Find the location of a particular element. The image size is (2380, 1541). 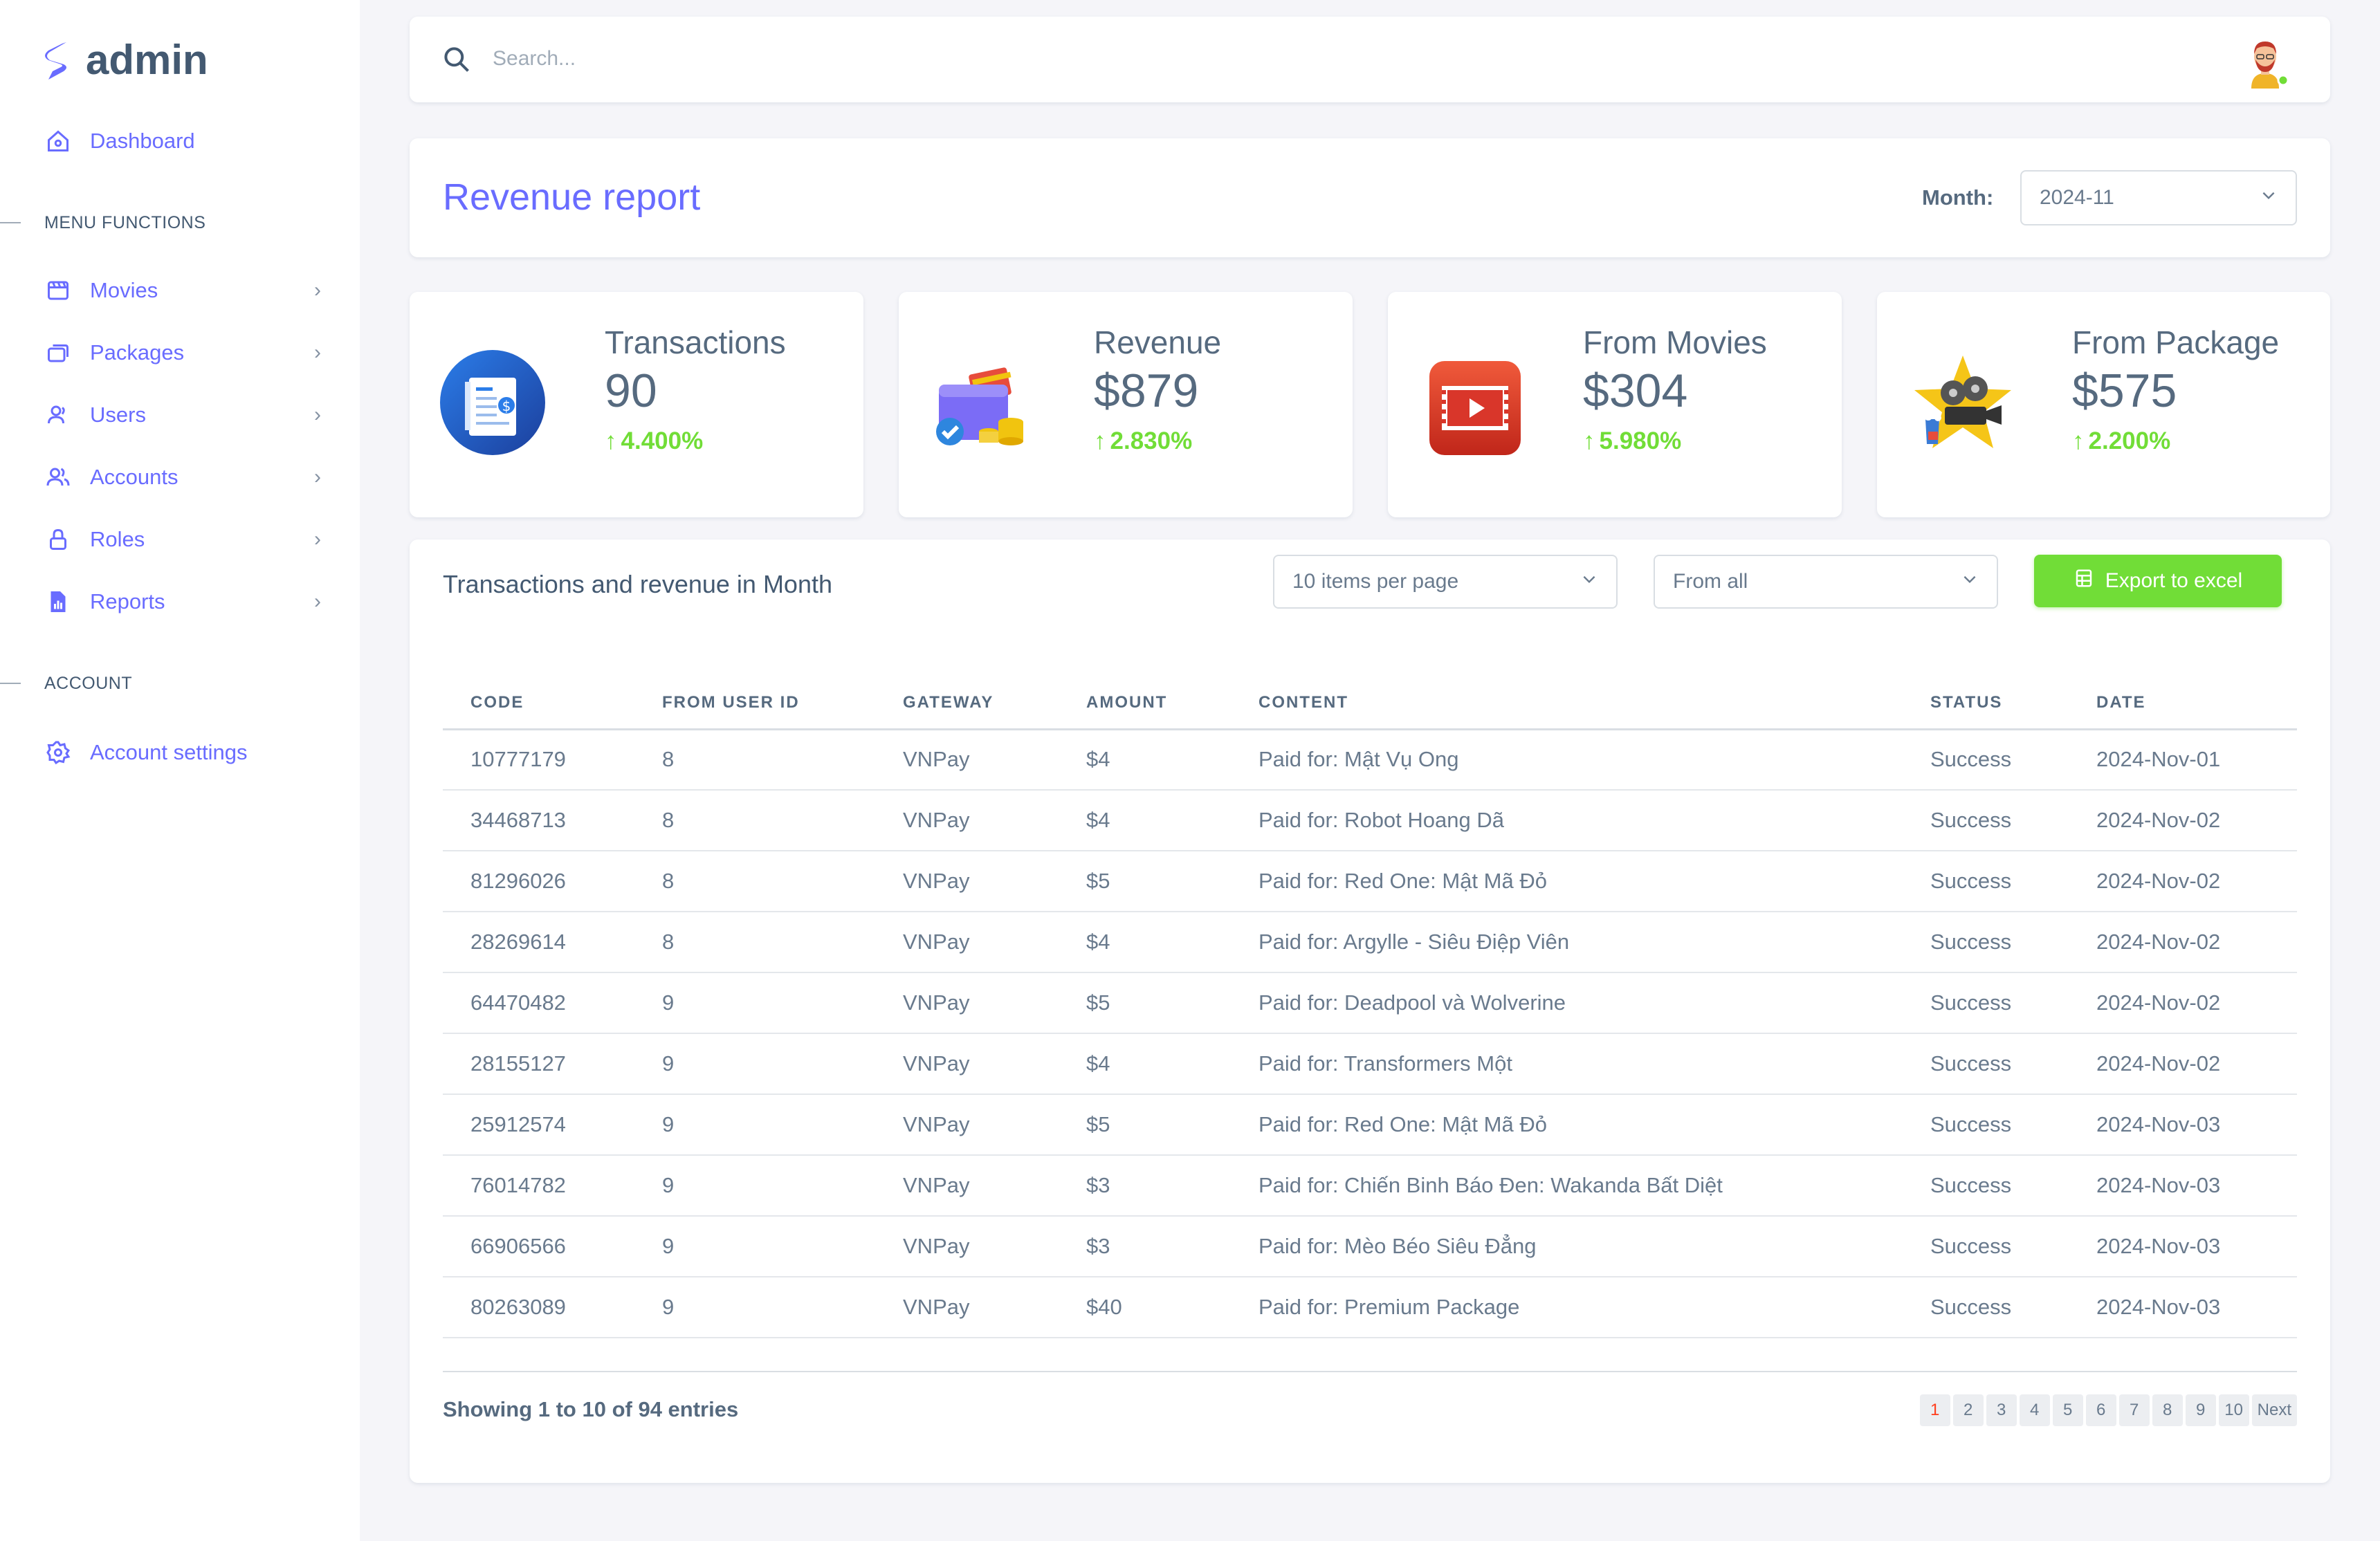

next-page-button: Next is located at coordinates (2274, 1410).